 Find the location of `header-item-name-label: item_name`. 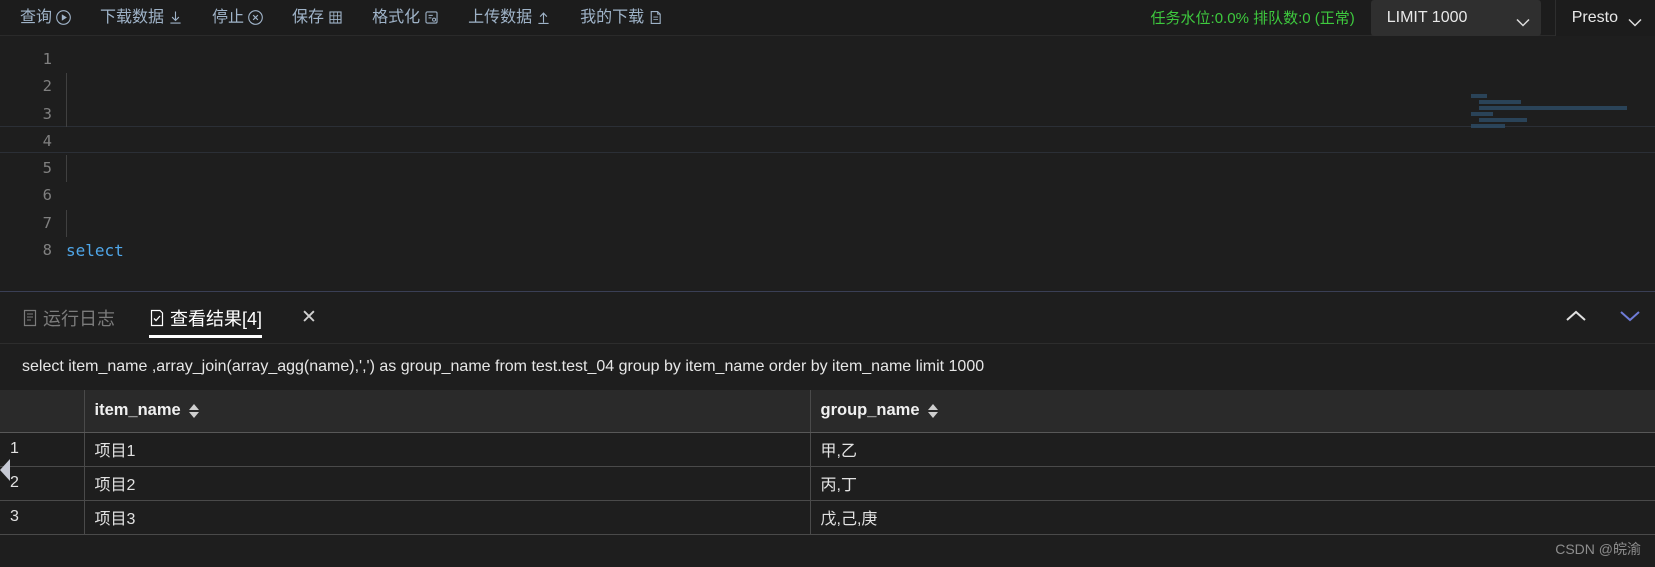

header-item-name-label: item_name is located at coordinates (137, 410).